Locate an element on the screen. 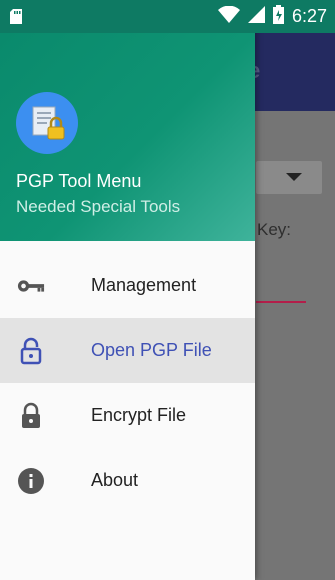  input-underline is located at coordinates (281, 302).